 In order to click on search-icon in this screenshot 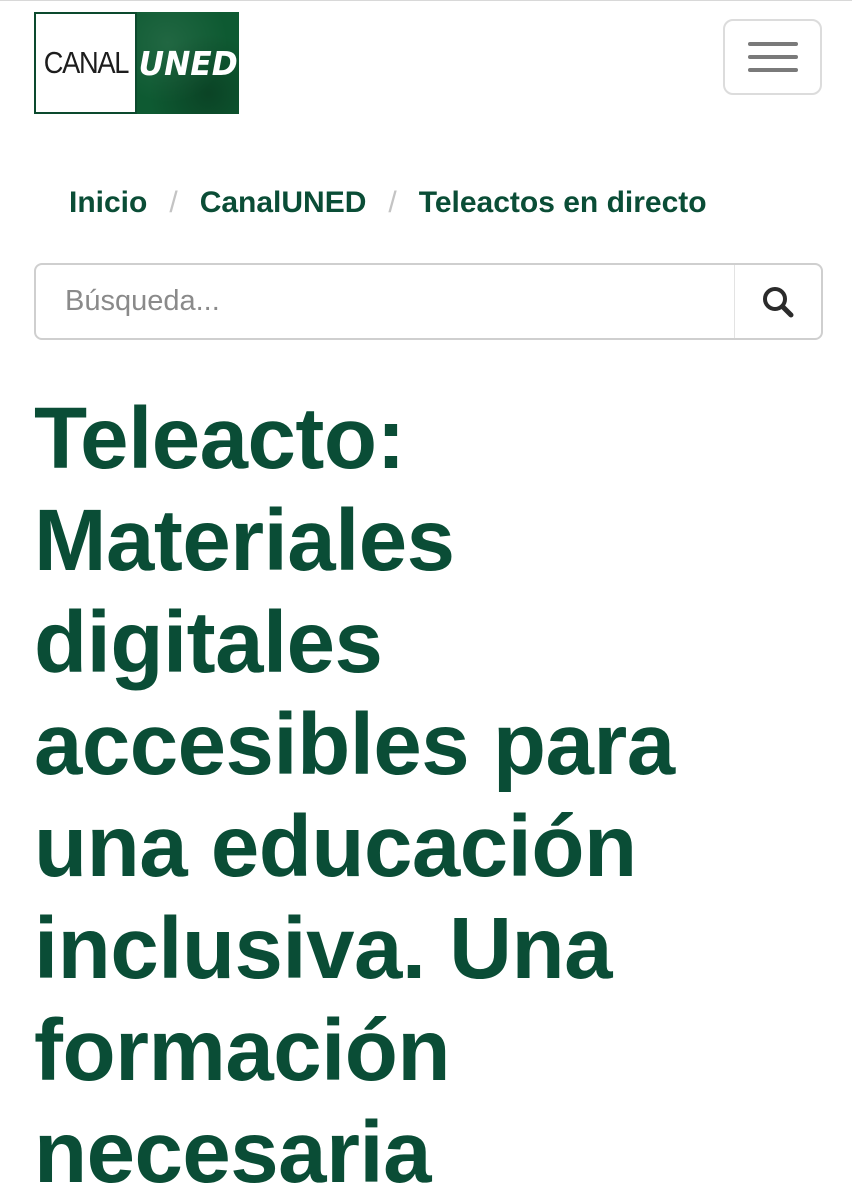, I will do `click(778, 301)`.